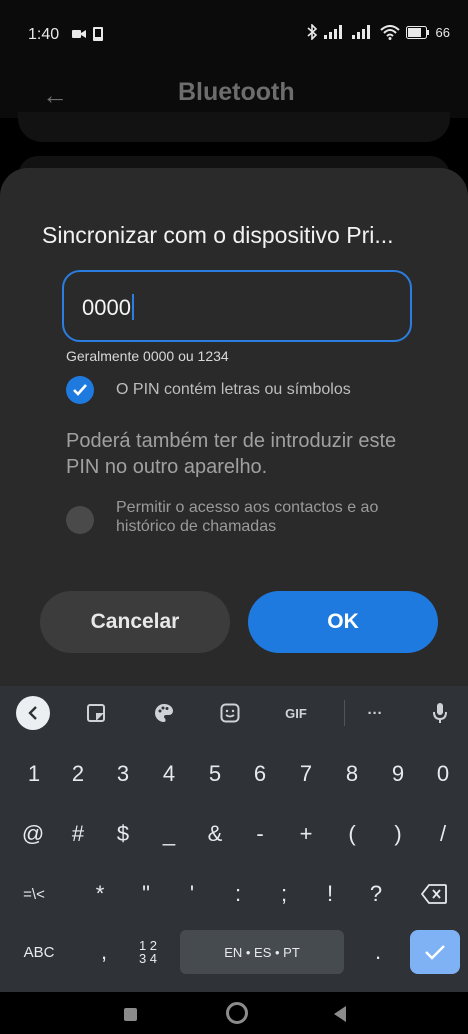 The image size is (468, 1034). I want to click on pin-input: 0000, so click(237, 306).